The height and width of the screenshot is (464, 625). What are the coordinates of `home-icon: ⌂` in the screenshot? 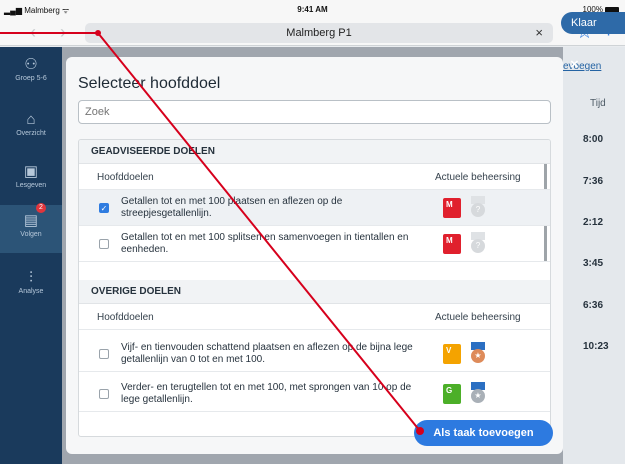 It's located at (31, 119).